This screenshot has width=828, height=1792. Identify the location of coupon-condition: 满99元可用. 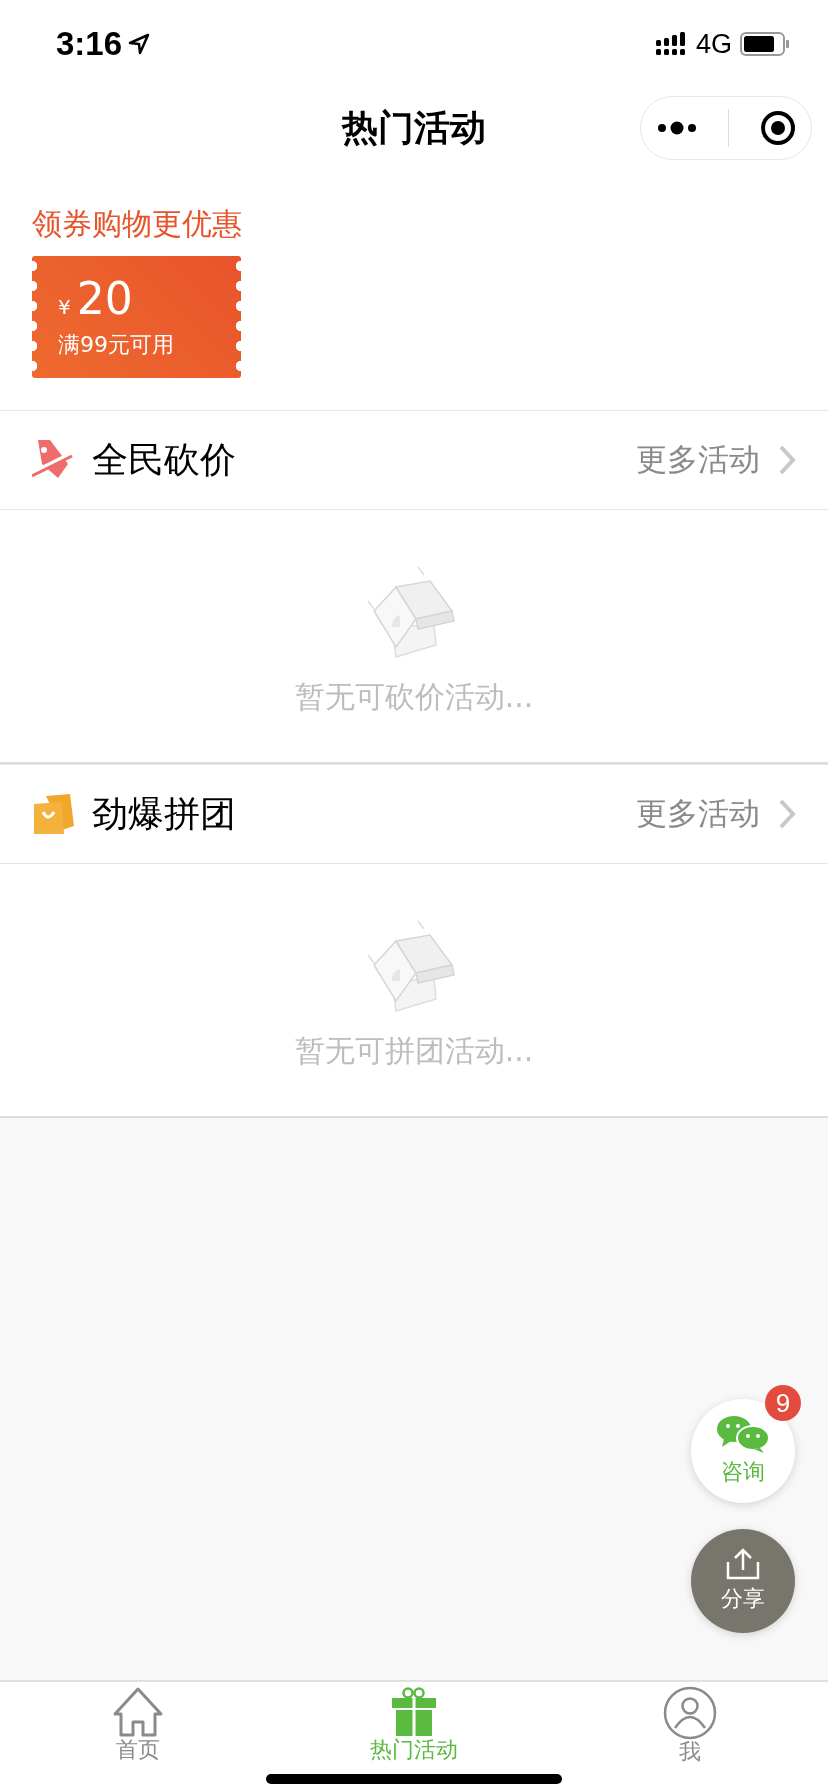
(116, 345).